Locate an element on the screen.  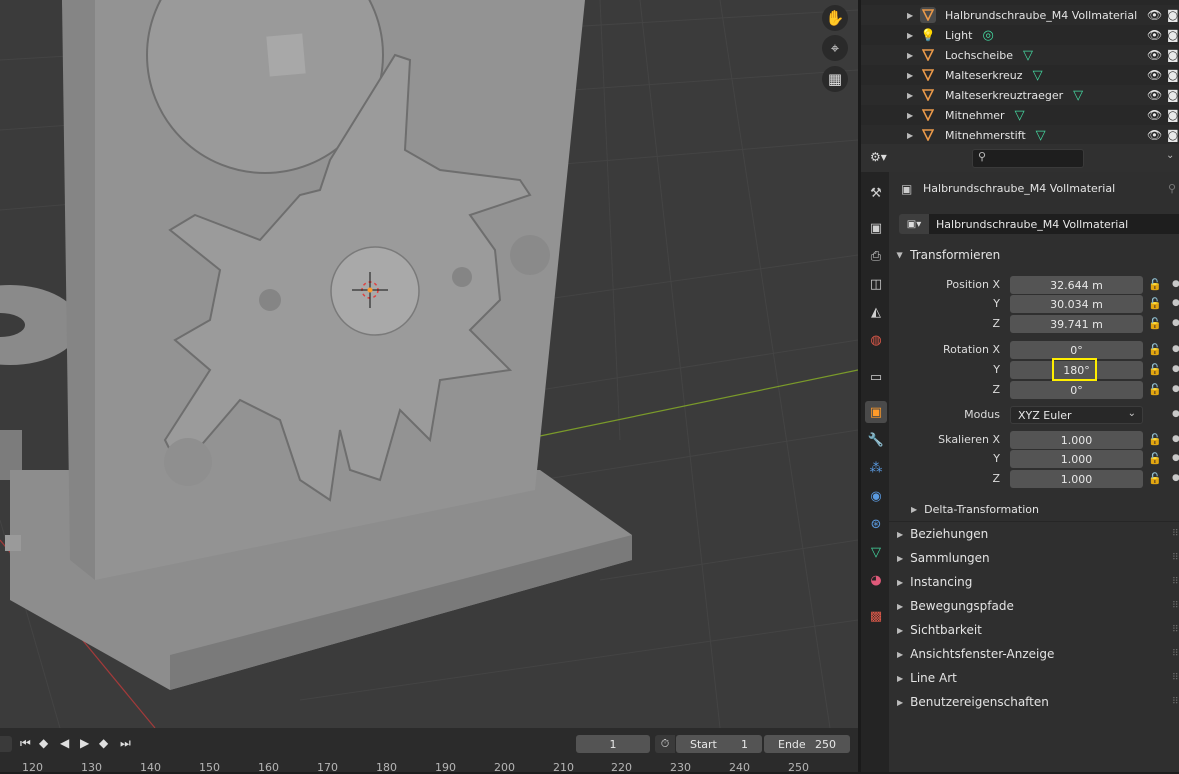
current-frame-field: 1 is located at coordinates (613, 744).